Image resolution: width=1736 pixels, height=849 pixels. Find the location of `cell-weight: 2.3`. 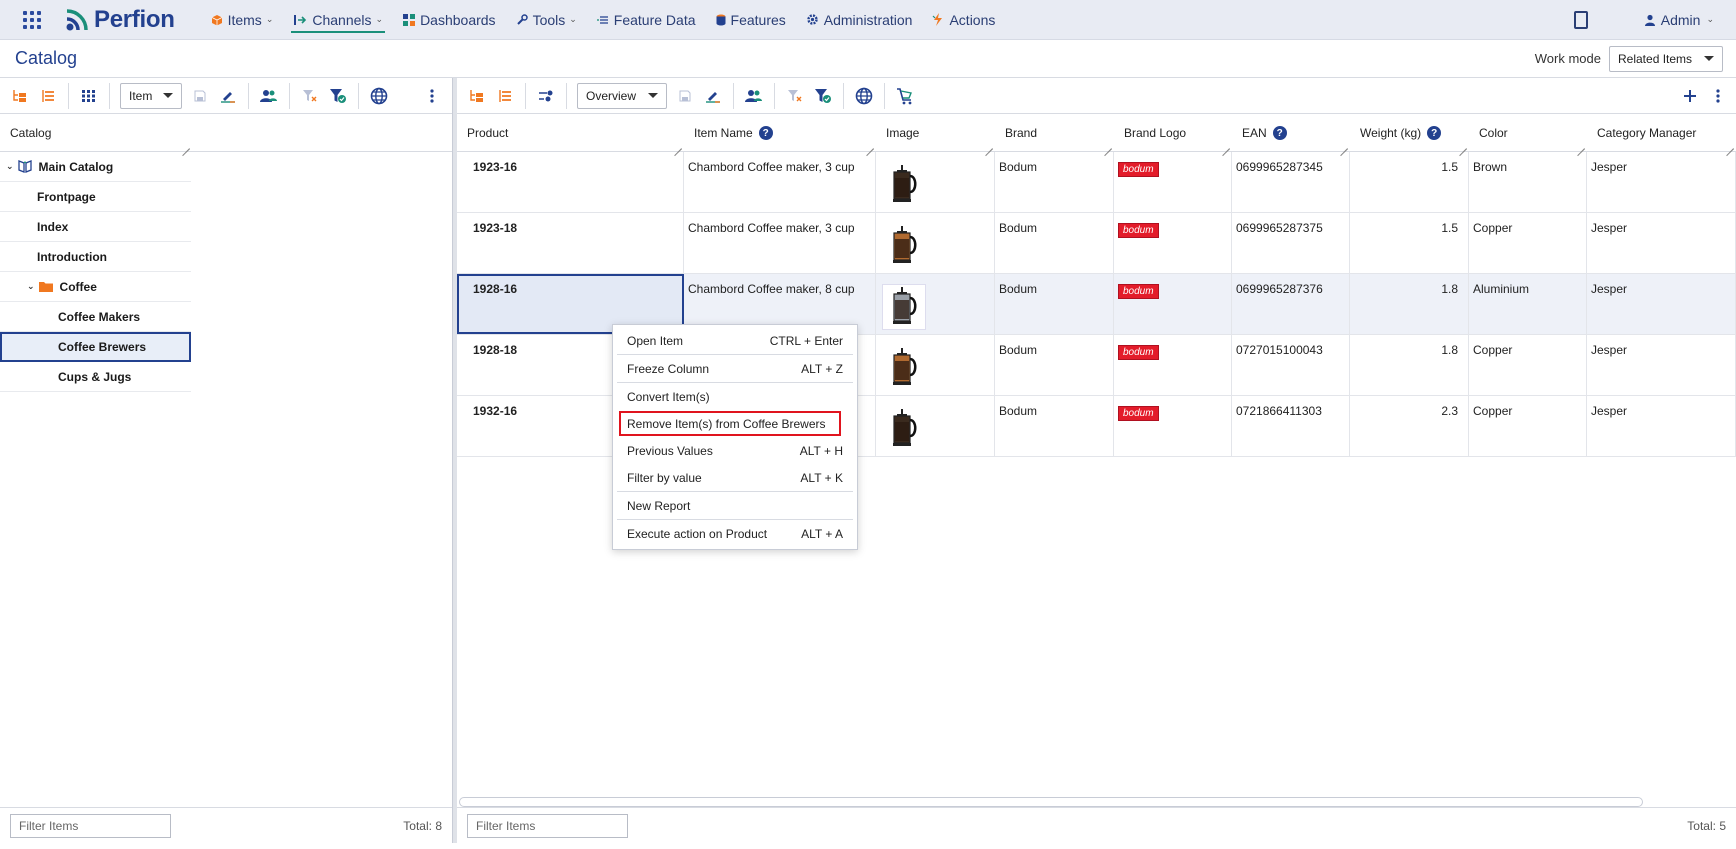

cell-weight: 2.3 is located at coordinates (1409, 426).